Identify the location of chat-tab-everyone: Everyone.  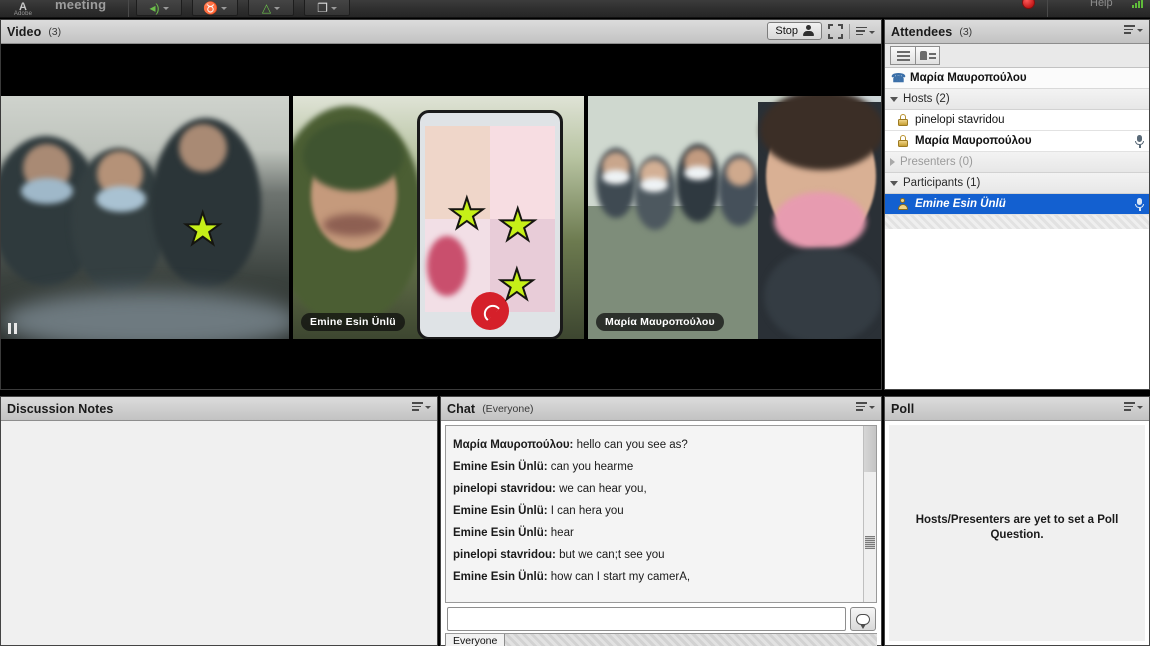
(475, 640).